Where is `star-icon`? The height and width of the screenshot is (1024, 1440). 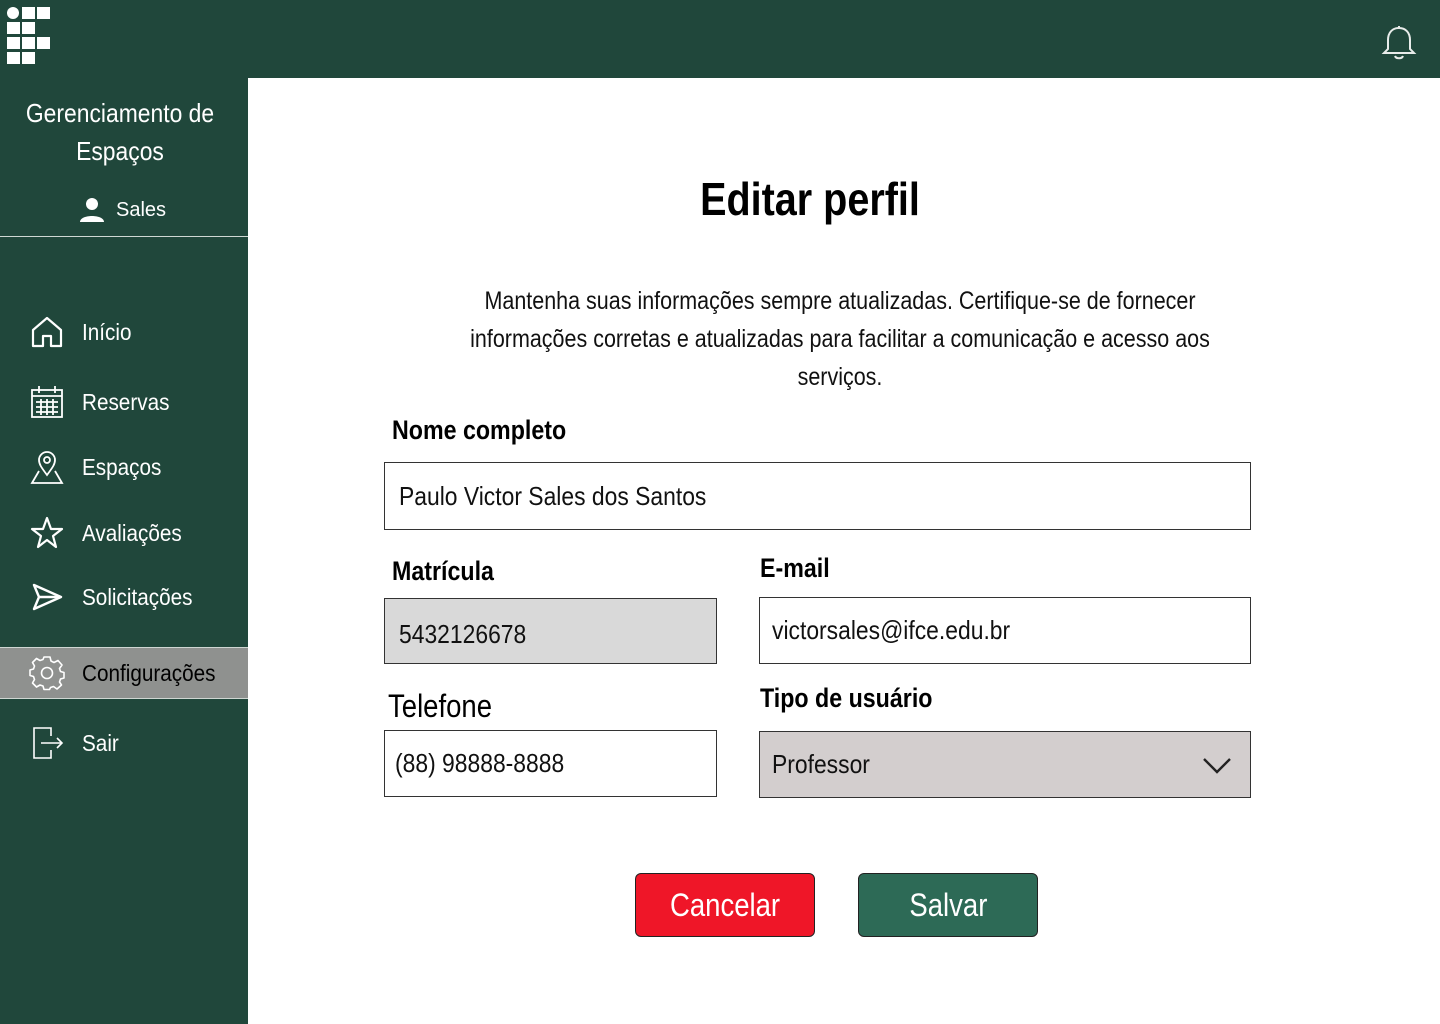 star-icon is located at coordinates (47, 533).